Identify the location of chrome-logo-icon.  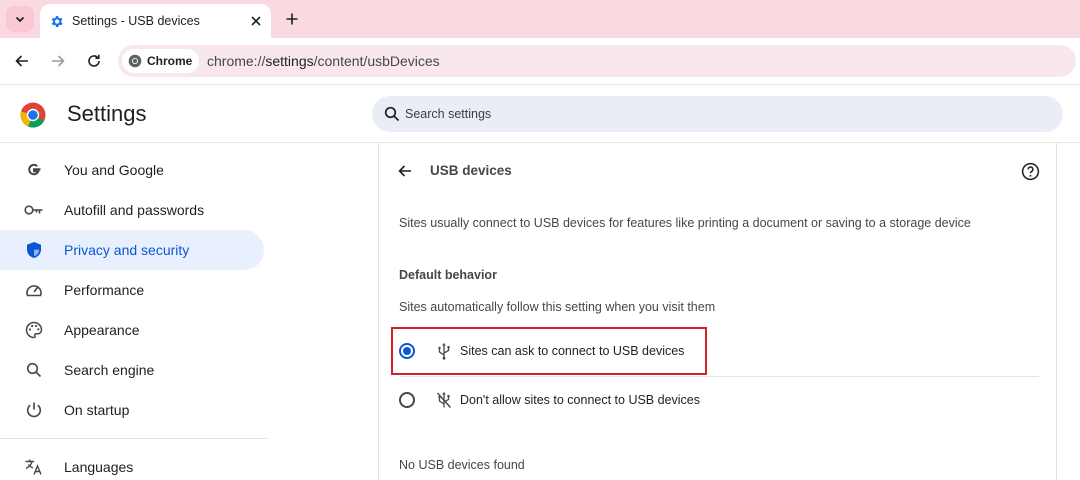
(135, 61).